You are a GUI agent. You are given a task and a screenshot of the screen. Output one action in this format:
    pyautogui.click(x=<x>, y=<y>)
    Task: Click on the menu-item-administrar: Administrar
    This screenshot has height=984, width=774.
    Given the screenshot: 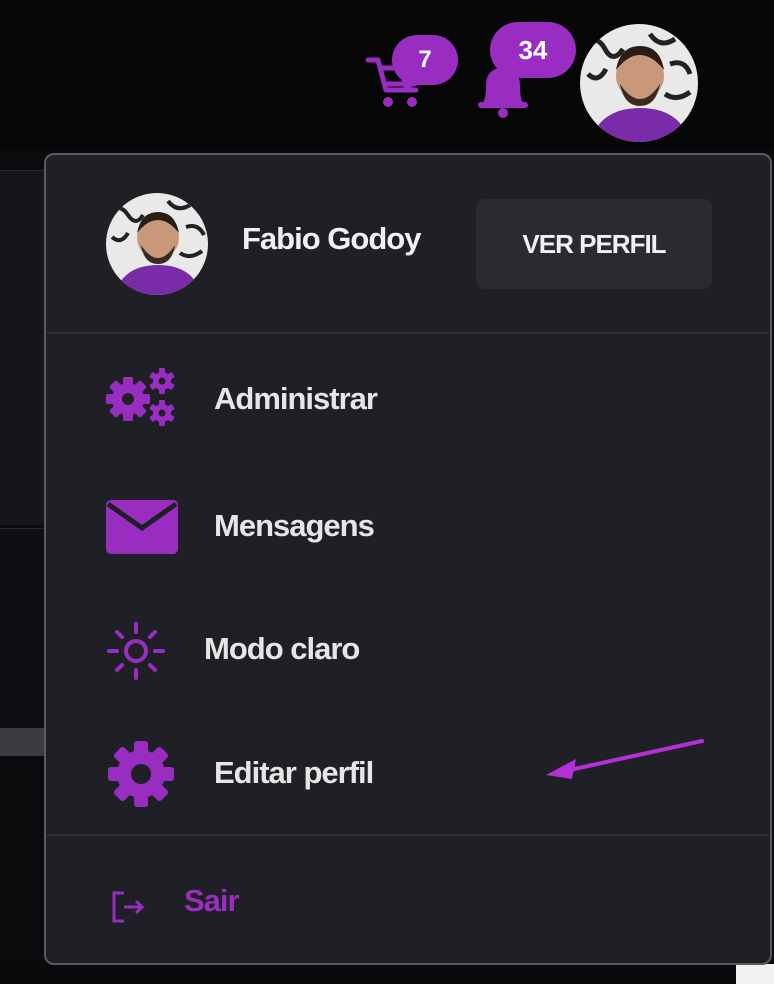 What is the action you would take?
    pyautogui.click(x=408, y=398)
    